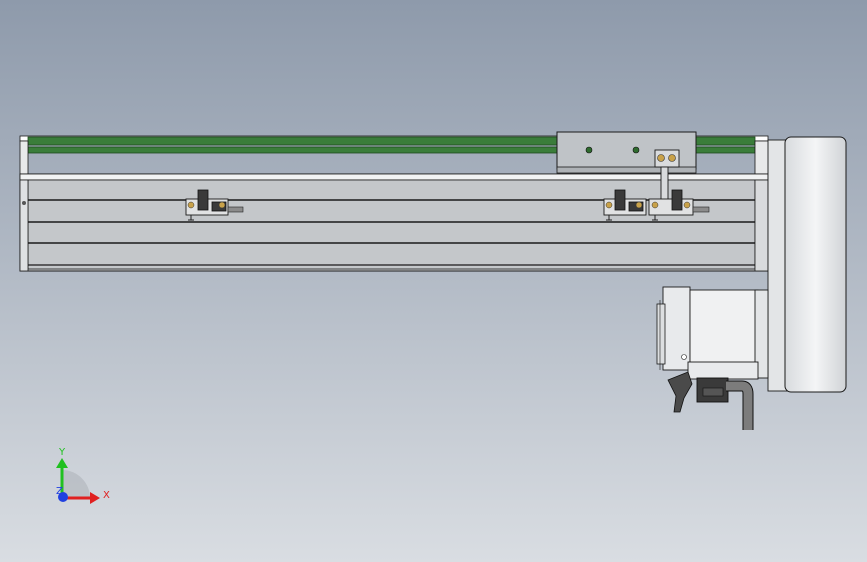  I want to click on triad-label-y: Y, so click(62, 452).